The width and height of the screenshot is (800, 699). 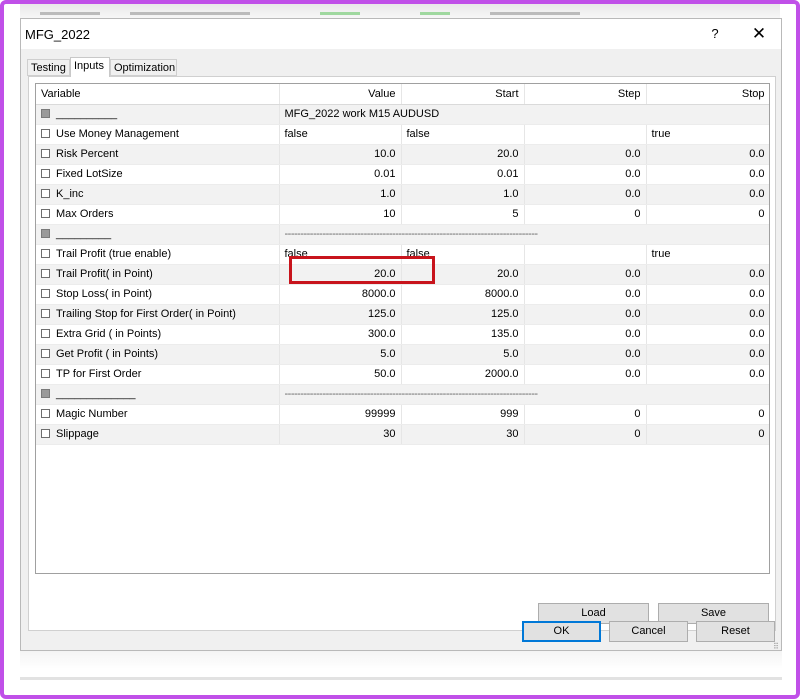 What do you see at coordinates (158, 94) in the screenshot?
I see `column-header-variable: Variable` at bounding box center [158, 94].